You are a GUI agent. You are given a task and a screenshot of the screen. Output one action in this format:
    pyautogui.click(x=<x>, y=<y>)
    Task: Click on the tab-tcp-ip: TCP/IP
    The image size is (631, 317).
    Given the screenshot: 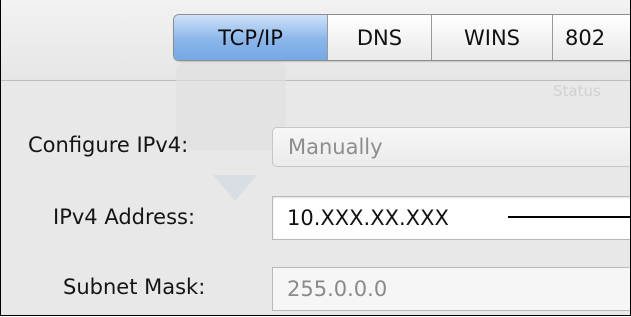 What is the action you would take?
    pyautogui.click(x=251, y=37)
    